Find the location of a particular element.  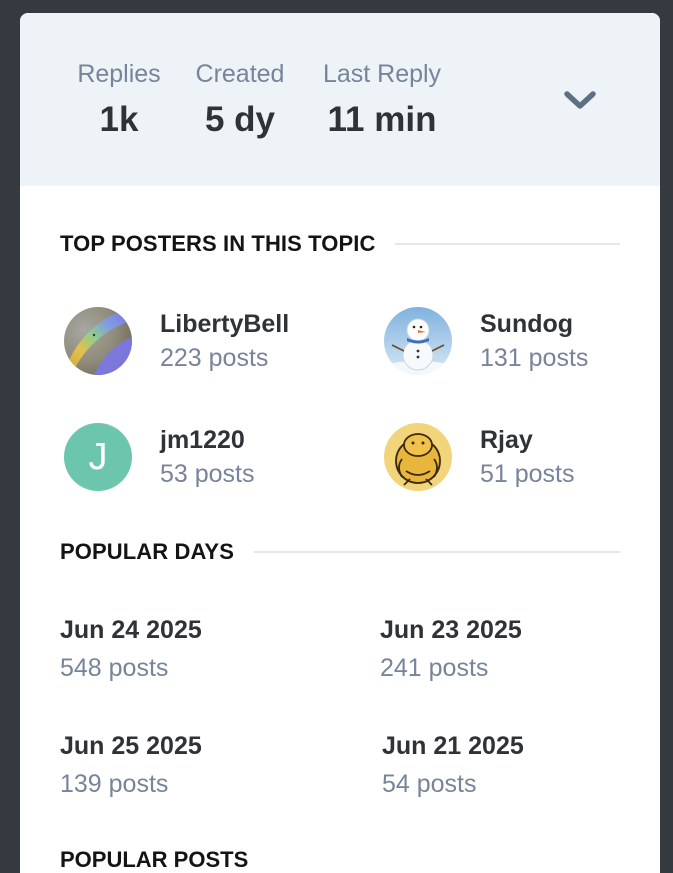

popular-days-header: POPULAR DAYS is located at coordinates (340, 552).